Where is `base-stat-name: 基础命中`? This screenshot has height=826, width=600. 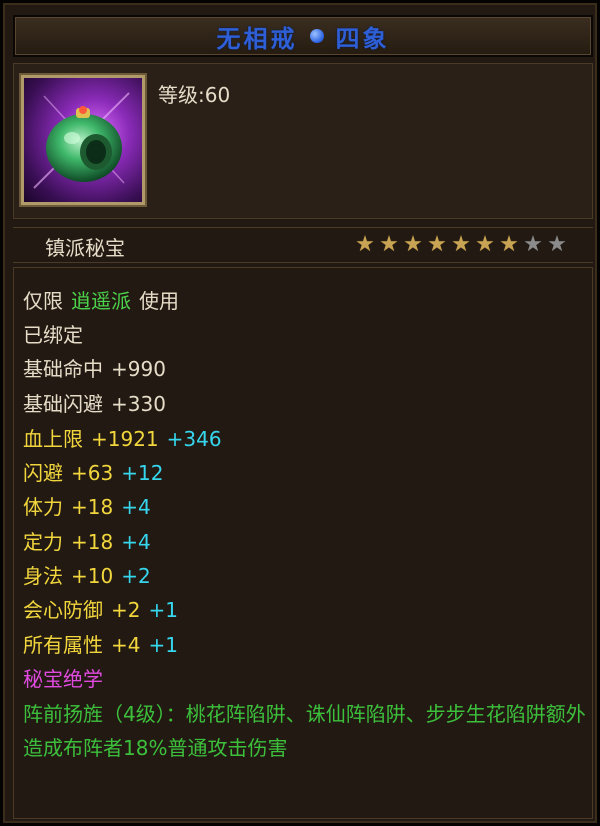 base-stat-name: 基础命中 is located at coordinates (63, 369).